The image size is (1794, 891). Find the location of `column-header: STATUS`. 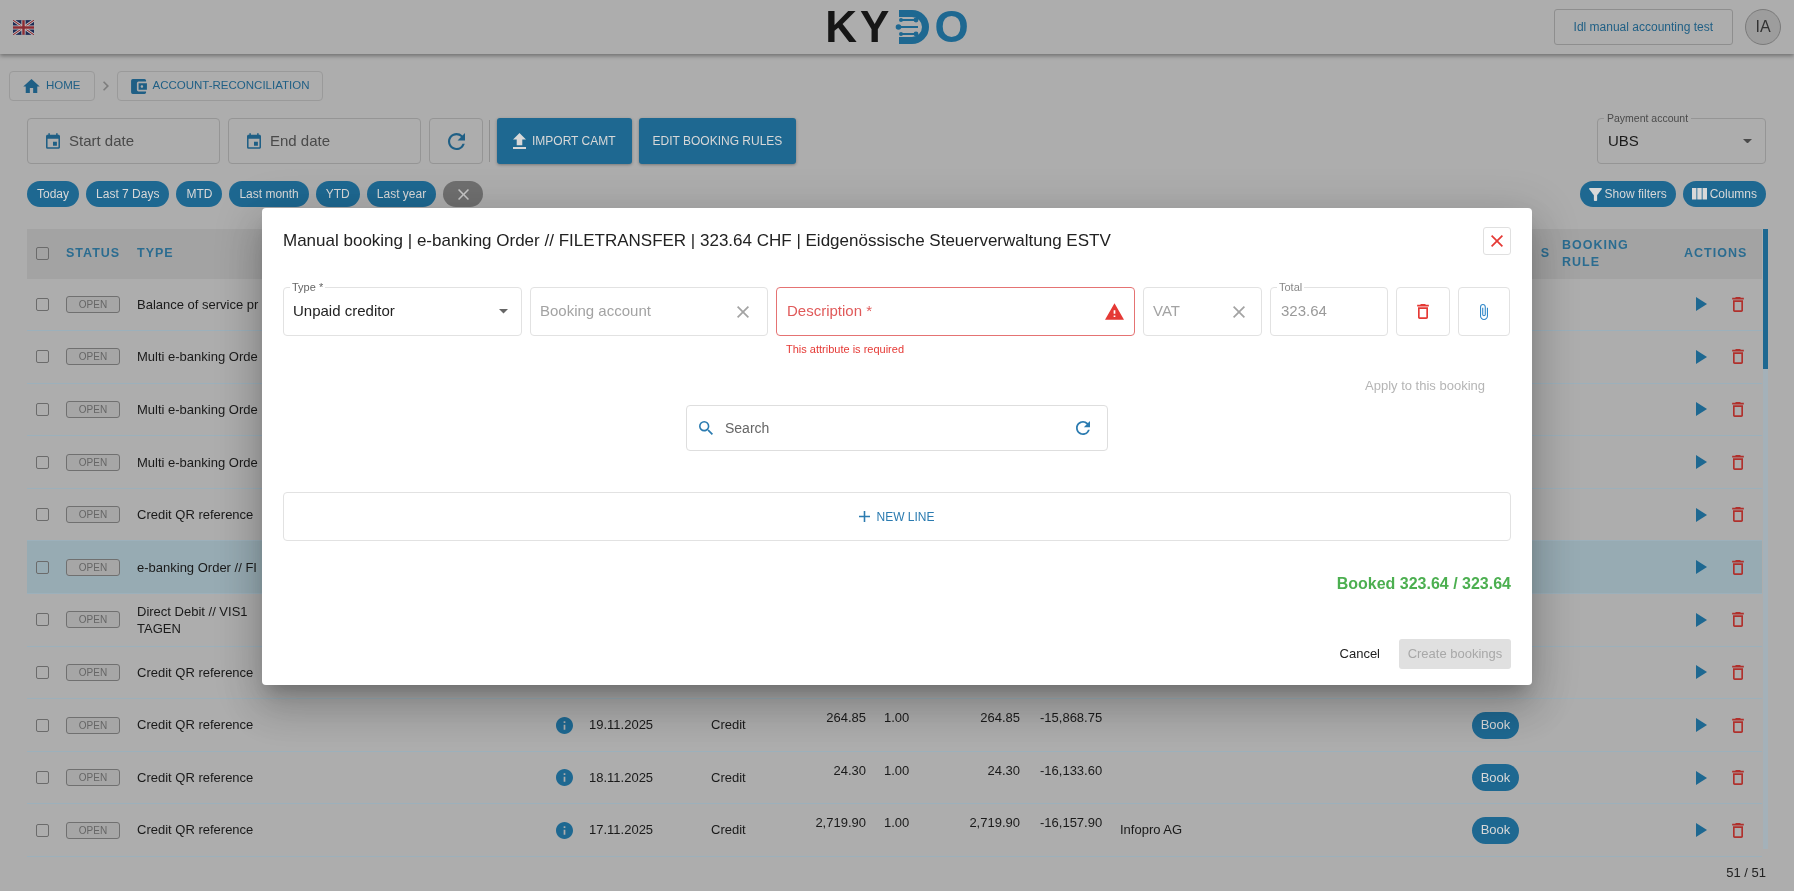

column-header: STATUS is located at coordinates (93, 253).